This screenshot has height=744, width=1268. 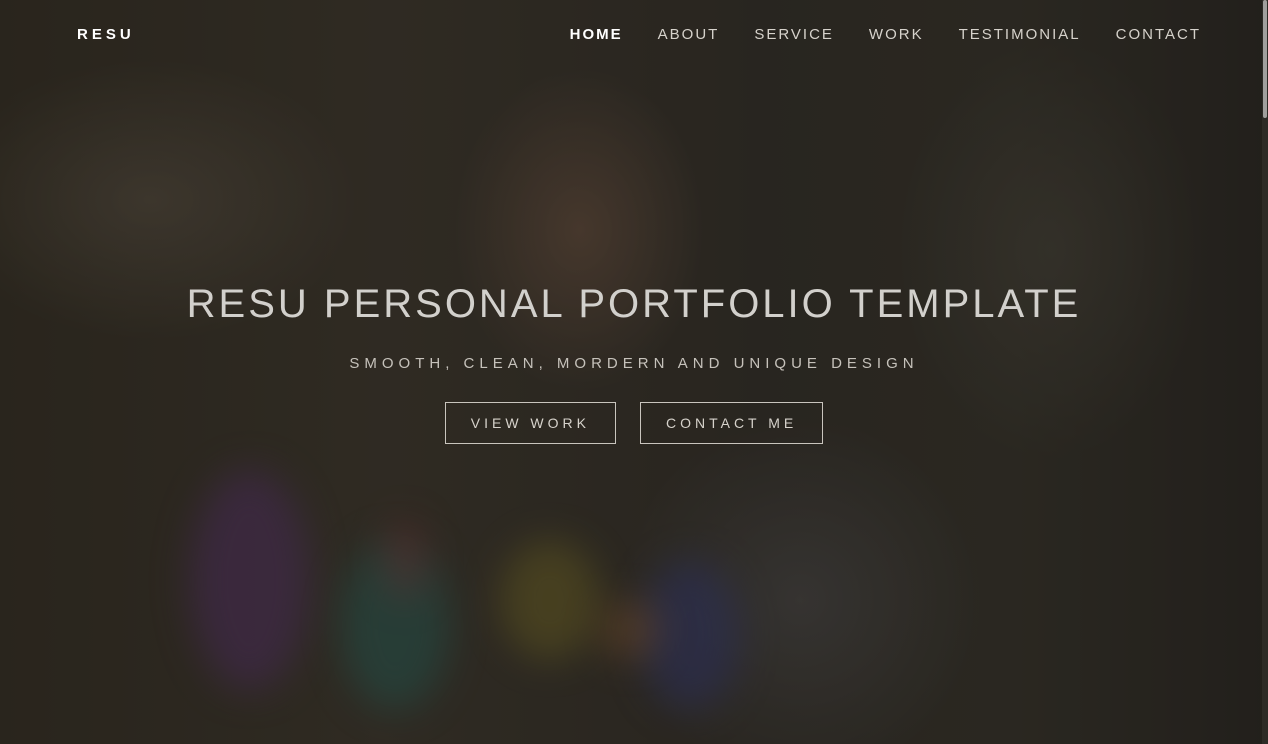 I want to click on hero-buttons: VIEW WORK CONTACT ME, so click(x=634, y=423).